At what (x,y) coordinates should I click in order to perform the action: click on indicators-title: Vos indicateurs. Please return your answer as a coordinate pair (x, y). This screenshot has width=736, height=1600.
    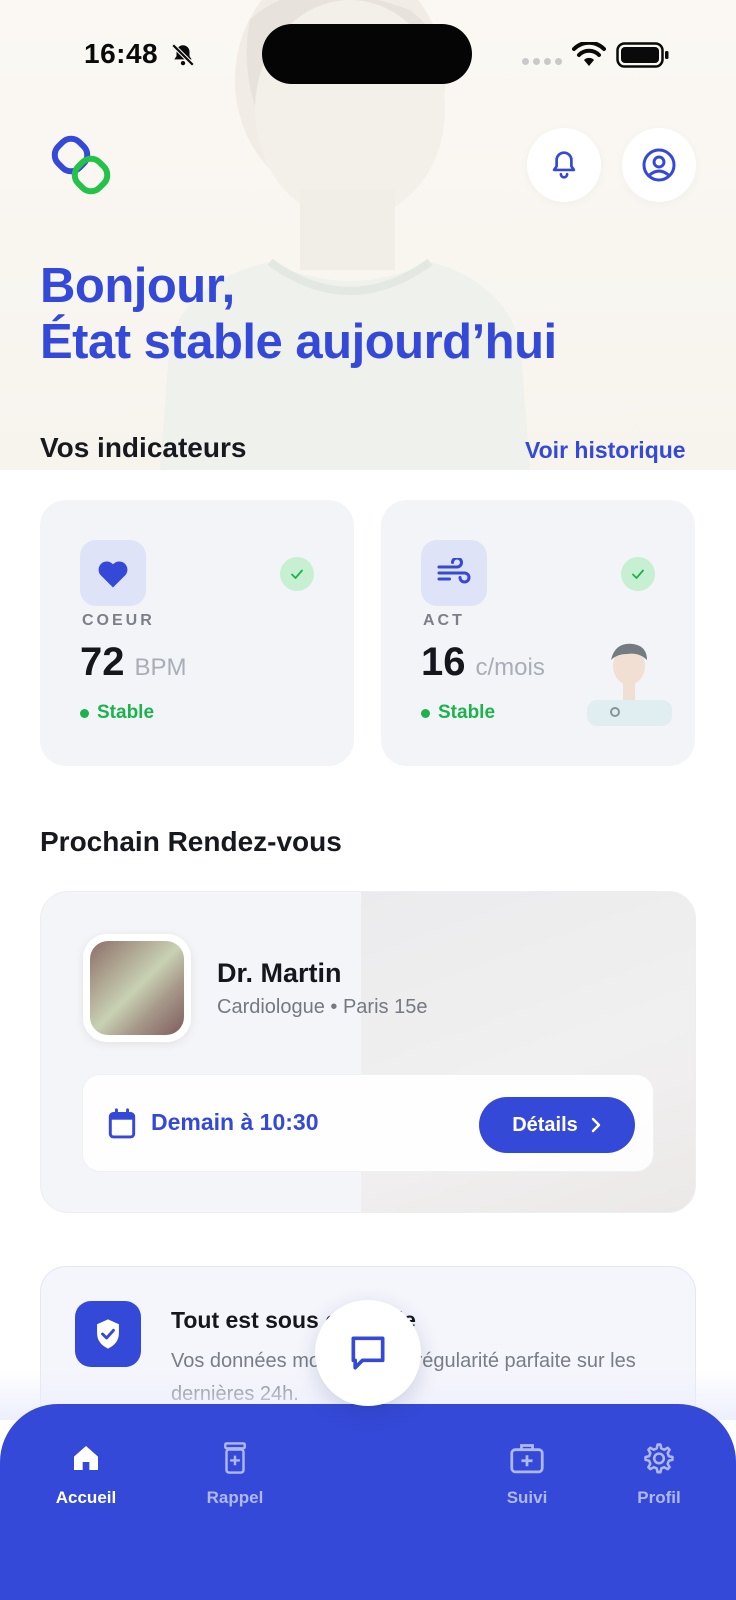
    Looking at the image, I should click on (143, 447).